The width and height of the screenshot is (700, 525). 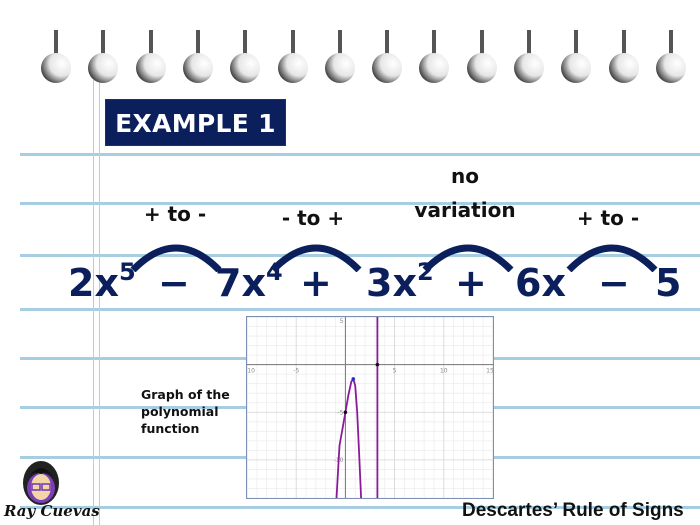 I want to click on y-tick-label: 5, so click(x=342, y=321).